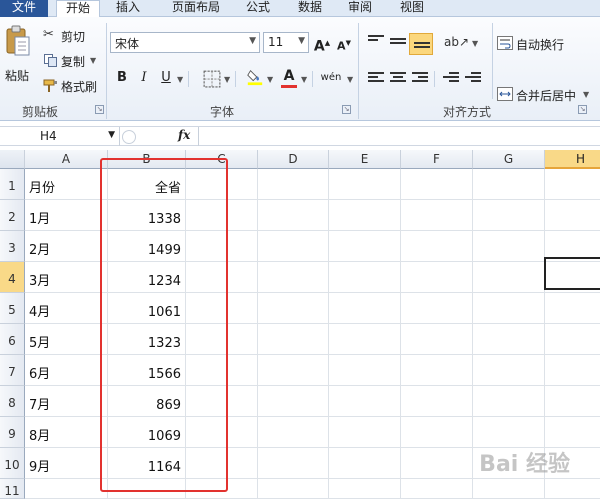 The width and height of the screenshot is (600, 500). I want to click on cell-h11, so click(572, 489).